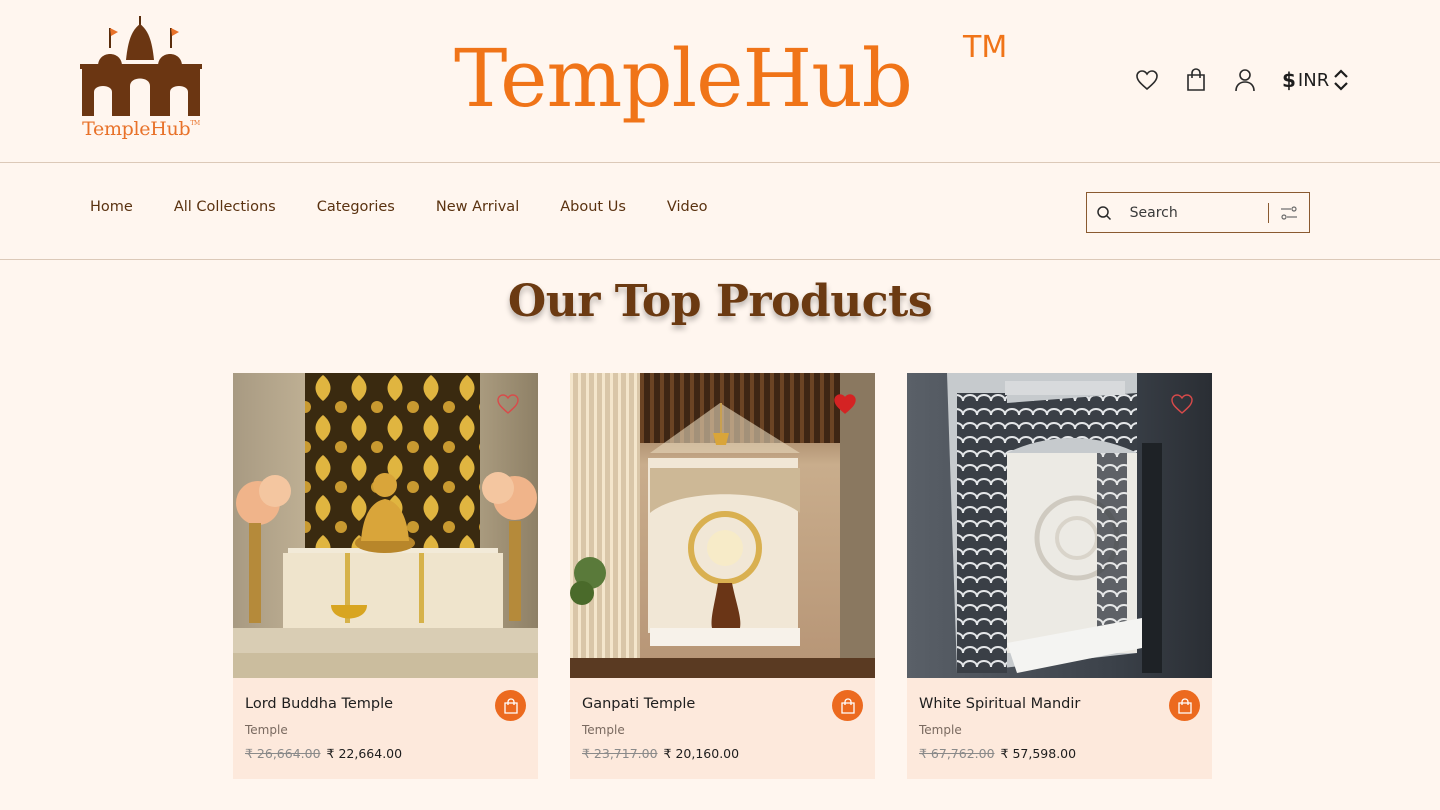 Image resolution: width=1440 pixels, height=810 pixels. What do you see at coordinates (999, 704) in the screenshot?
I see `product-title: White Spiritual Mandir` at bounding box center [999, 704].